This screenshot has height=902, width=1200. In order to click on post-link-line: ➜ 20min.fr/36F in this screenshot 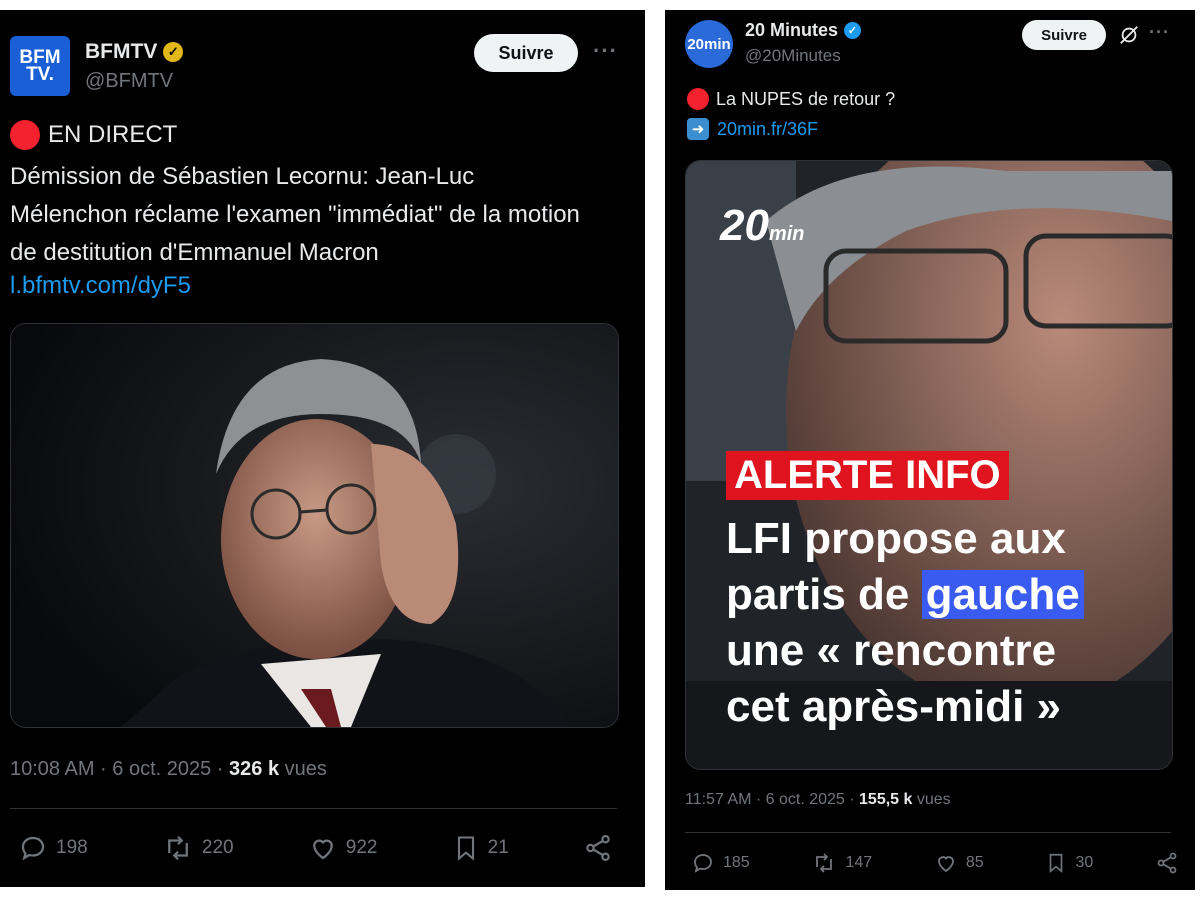, I will do `click(752, 129)`.